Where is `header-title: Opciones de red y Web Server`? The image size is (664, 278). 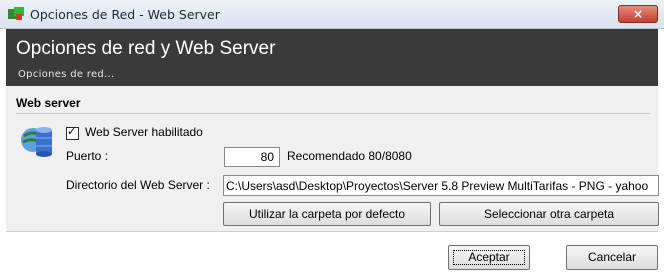
header-title: Opciones de red y Web Server is located at coordinates (146, 48).